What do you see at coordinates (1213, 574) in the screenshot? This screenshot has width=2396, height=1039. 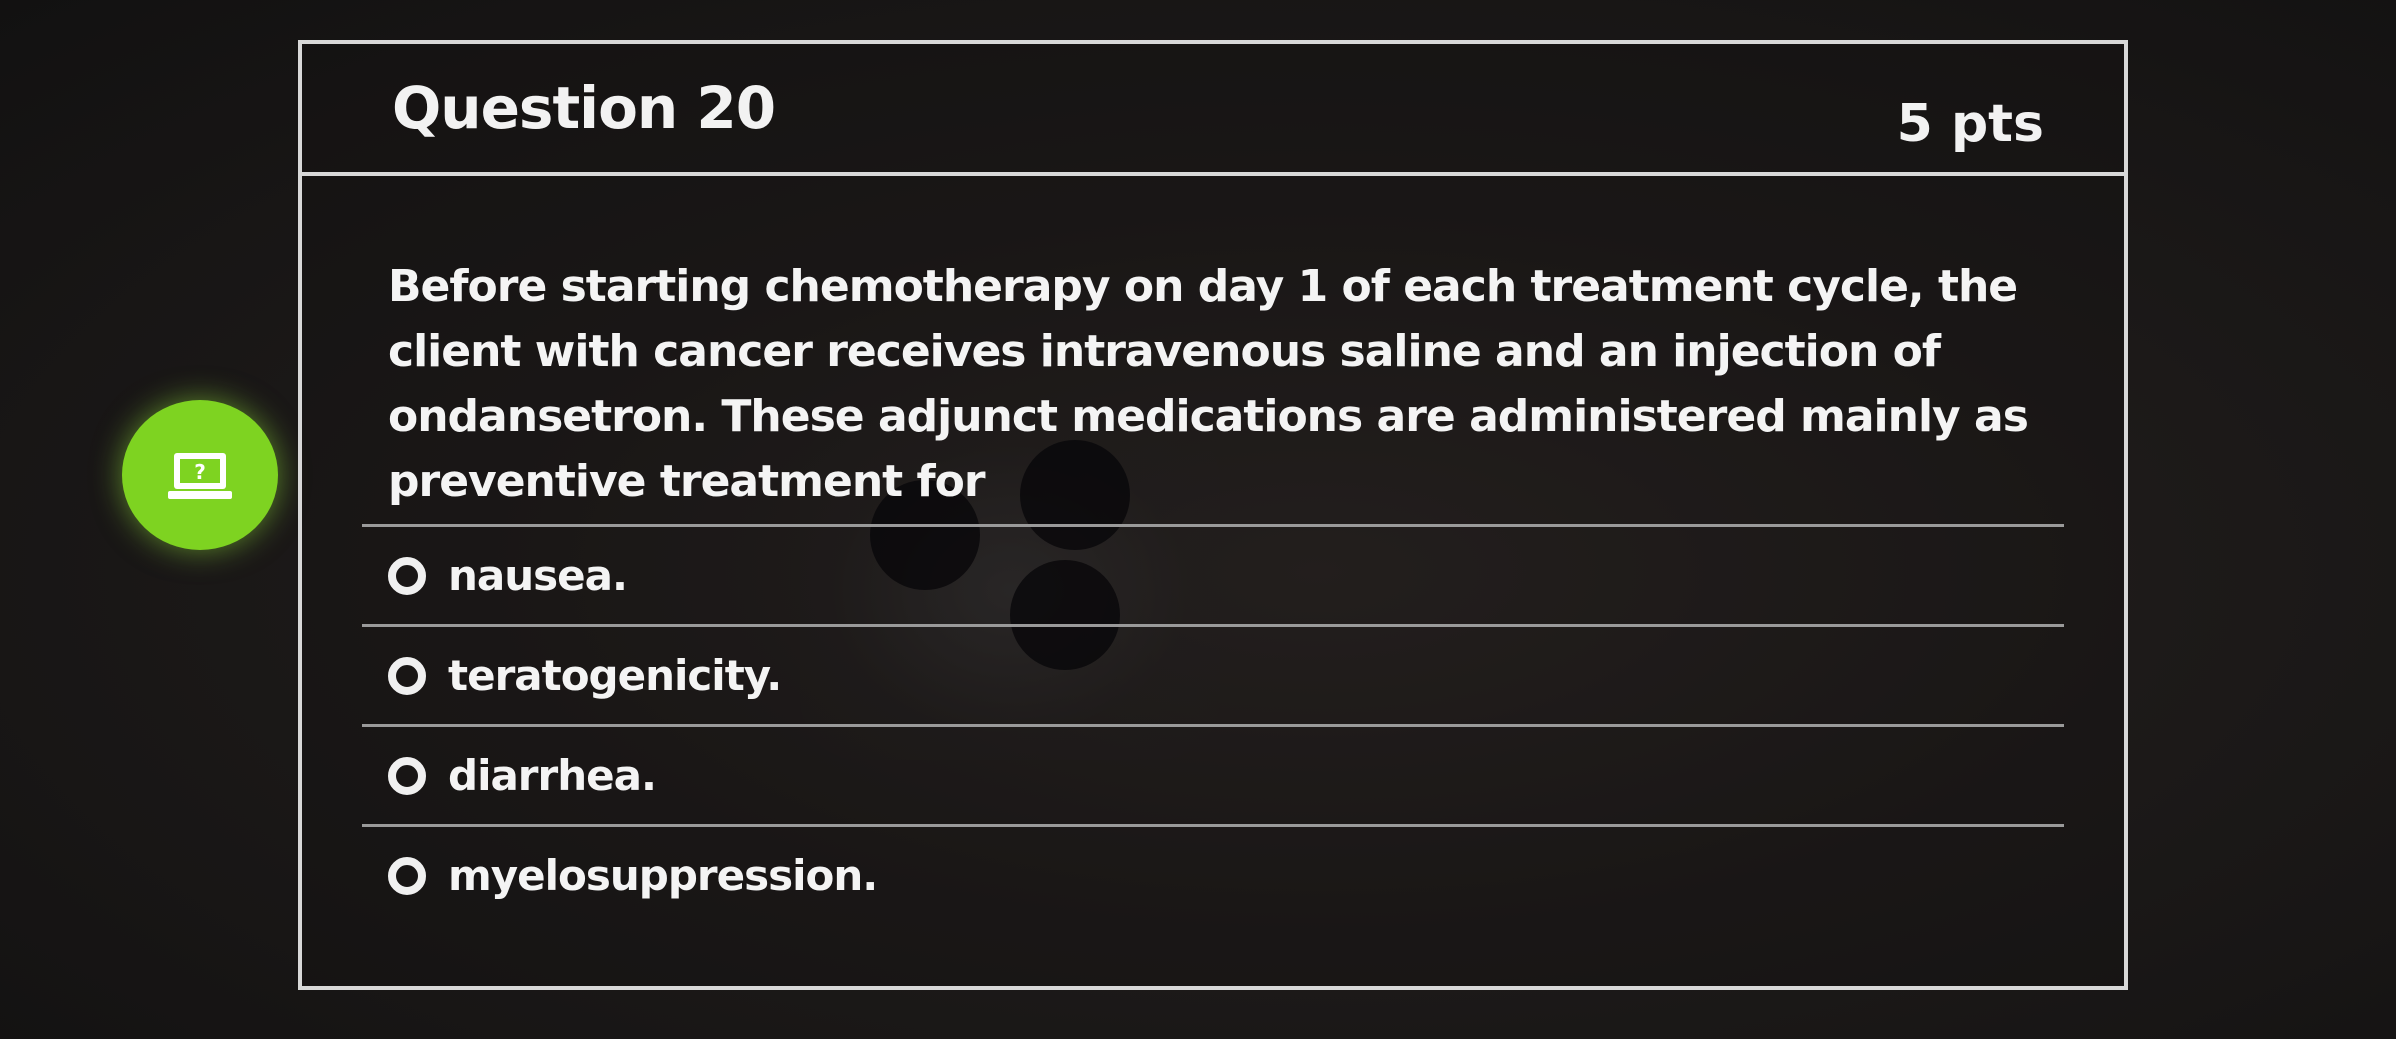 I see `answer-option: nausea.` at bounding box center [1213, 574].